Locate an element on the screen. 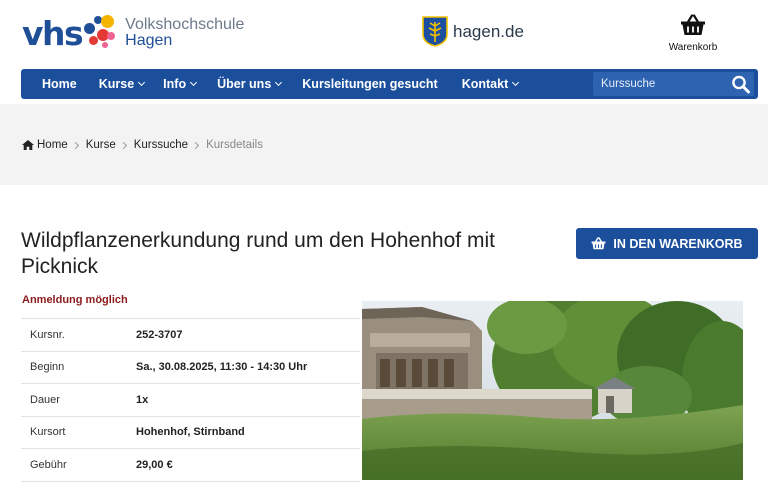 The image size is (768, 496). breadcrumb-current: Kursdetails is located at coordinates (234, 145).